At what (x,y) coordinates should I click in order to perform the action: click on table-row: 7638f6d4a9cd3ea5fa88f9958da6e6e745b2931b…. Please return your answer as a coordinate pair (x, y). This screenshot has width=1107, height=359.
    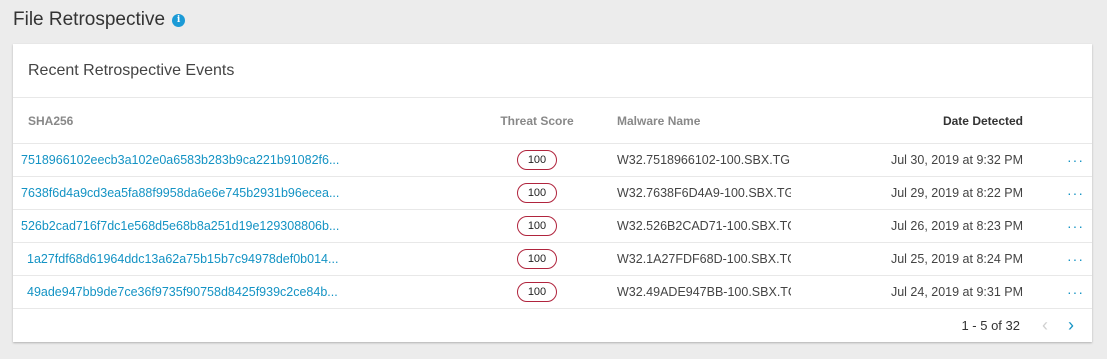
    Looking at the image, I should click on (552, 193).